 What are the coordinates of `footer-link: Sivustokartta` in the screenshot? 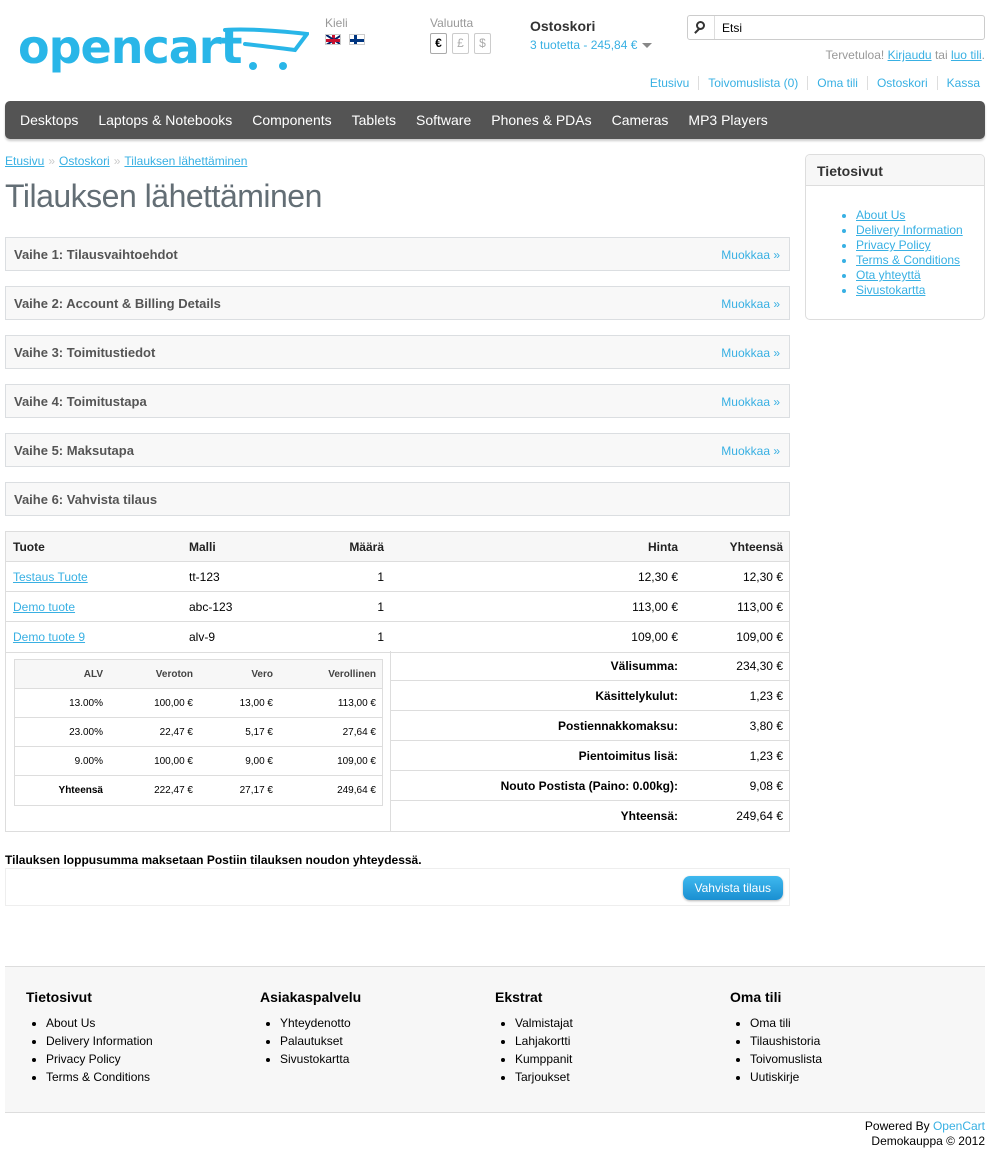 It's located at (314, 1059).